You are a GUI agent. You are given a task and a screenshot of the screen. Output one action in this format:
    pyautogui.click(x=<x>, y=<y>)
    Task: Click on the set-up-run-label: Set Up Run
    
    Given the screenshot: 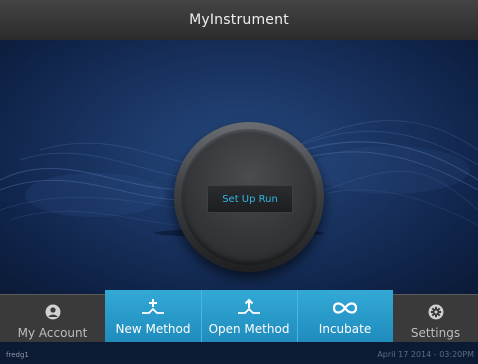 What is the action you would take?
    pyautogui.click(x=250, y=199)
    